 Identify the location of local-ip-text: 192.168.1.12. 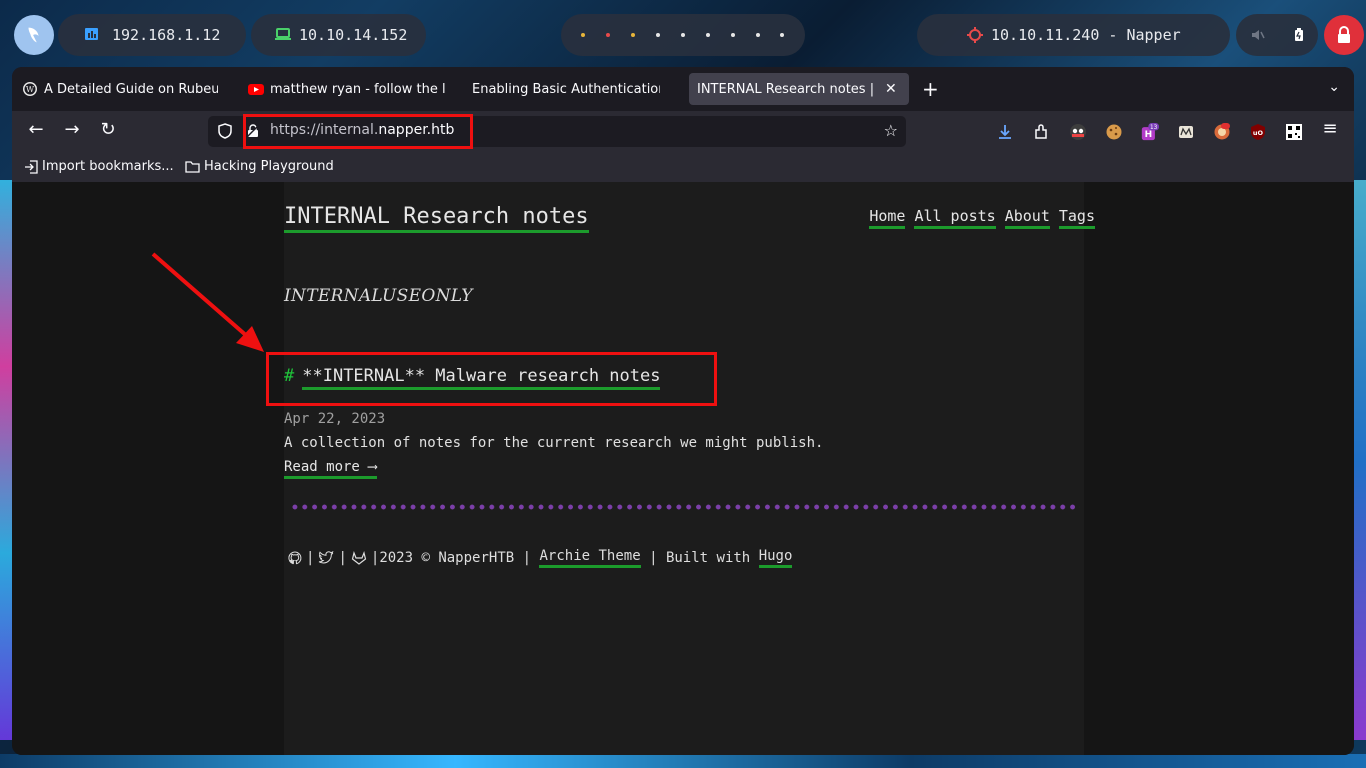
(166, 35).